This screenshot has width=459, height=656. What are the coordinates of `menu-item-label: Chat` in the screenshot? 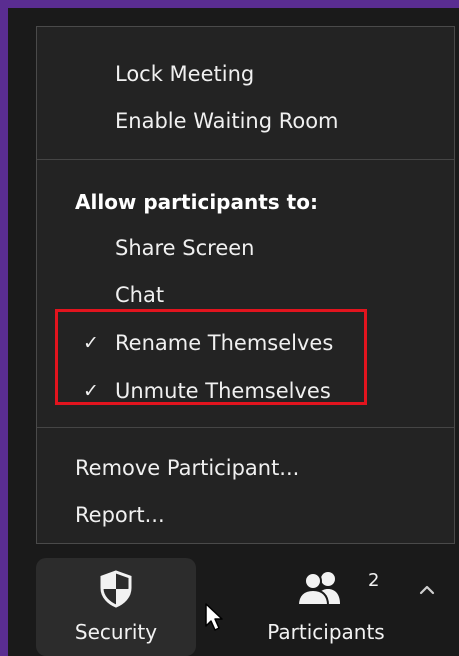 It's located at (140, 295).